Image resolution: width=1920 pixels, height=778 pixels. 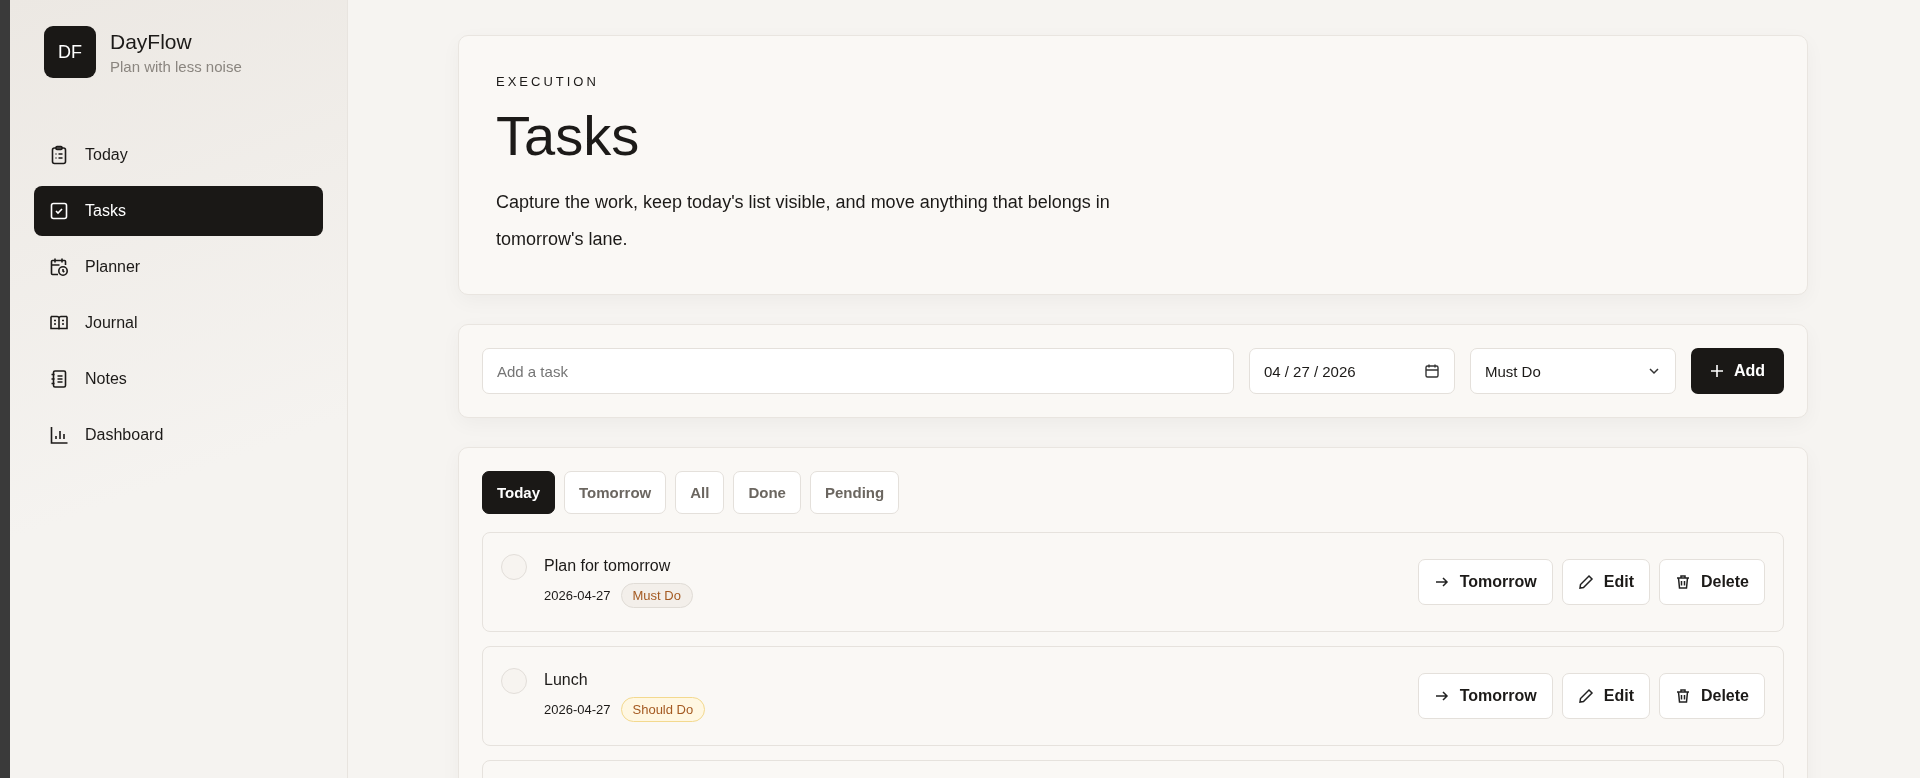 What do you see at coordinates (59, 435) in the screenshot?
I see `bar-chart-icon` at bounding box center [59, 435].